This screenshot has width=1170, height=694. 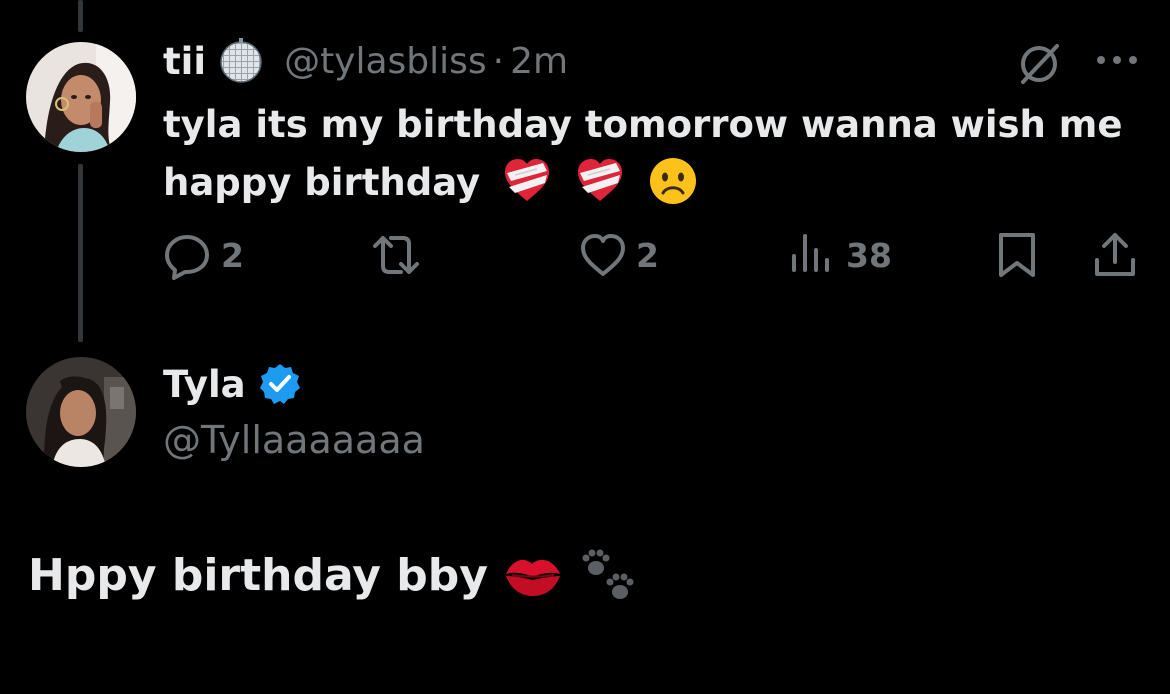 What do you see at coordinates (241, 61) in the screenshot?
I see `disco-ball-emoji` at bounding box center [241, 61].